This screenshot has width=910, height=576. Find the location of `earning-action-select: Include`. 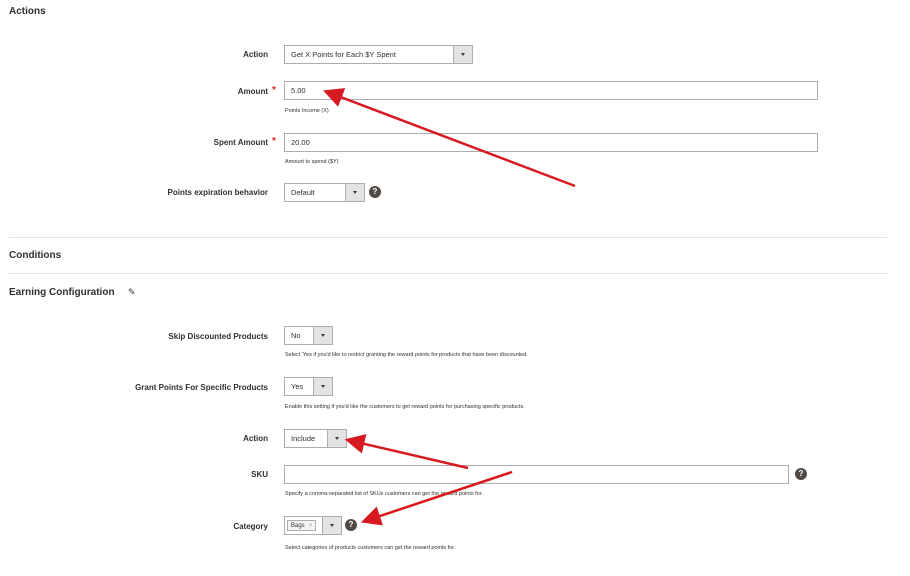

earning-action-select: Include is located at coordinates (315, 438).